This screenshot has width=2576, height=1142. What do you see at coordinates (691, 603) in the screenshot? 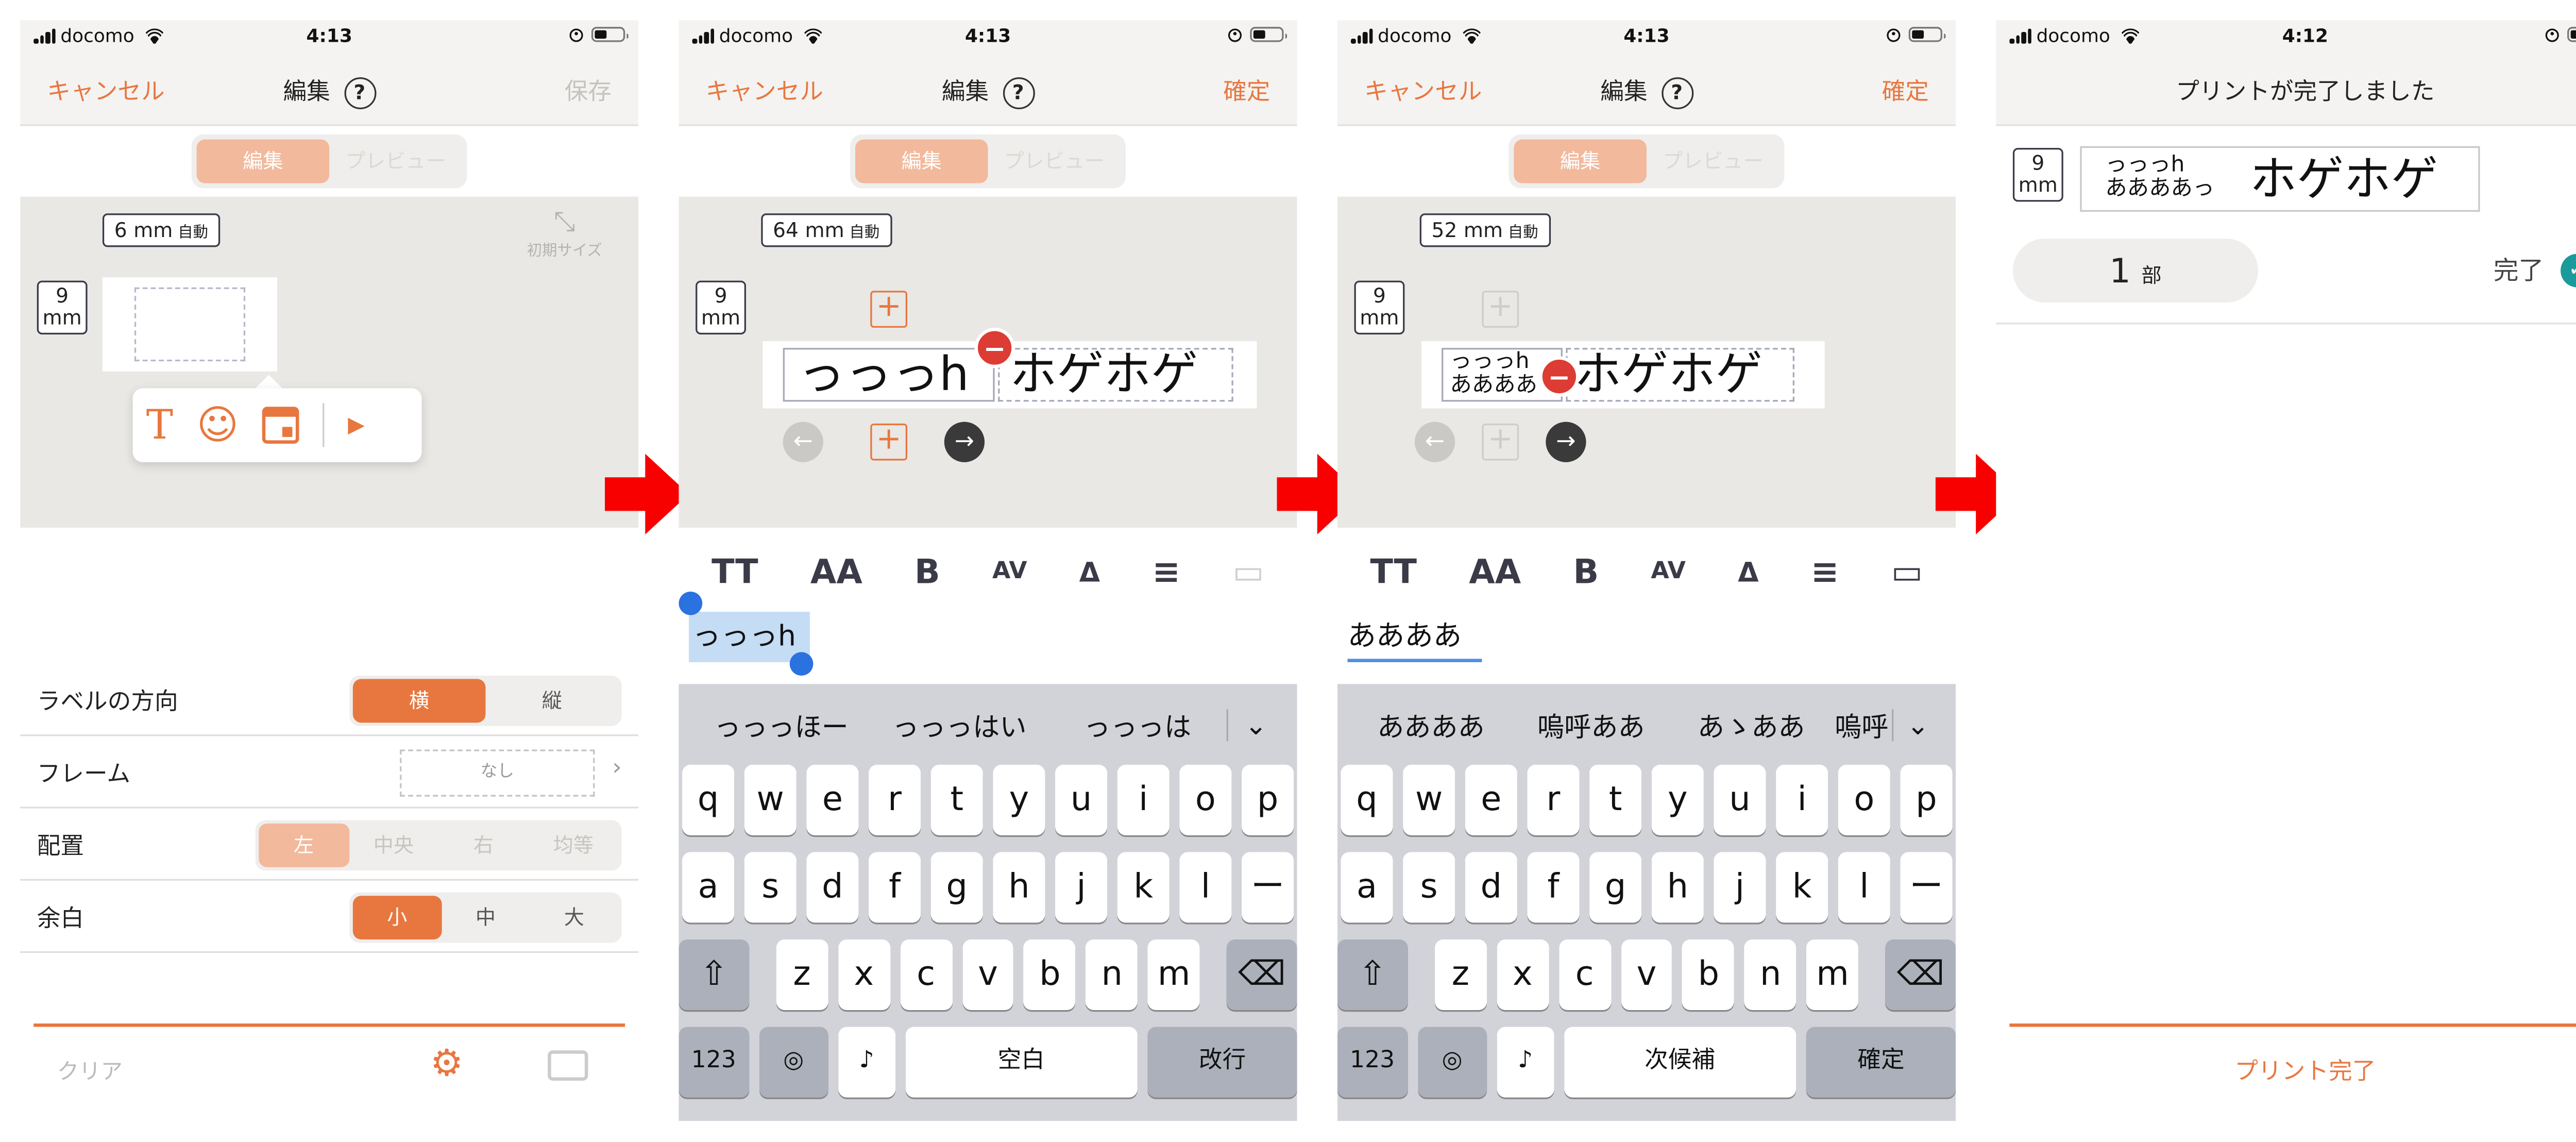
I see `selection-handle-start` at bounding box center [691, 603].